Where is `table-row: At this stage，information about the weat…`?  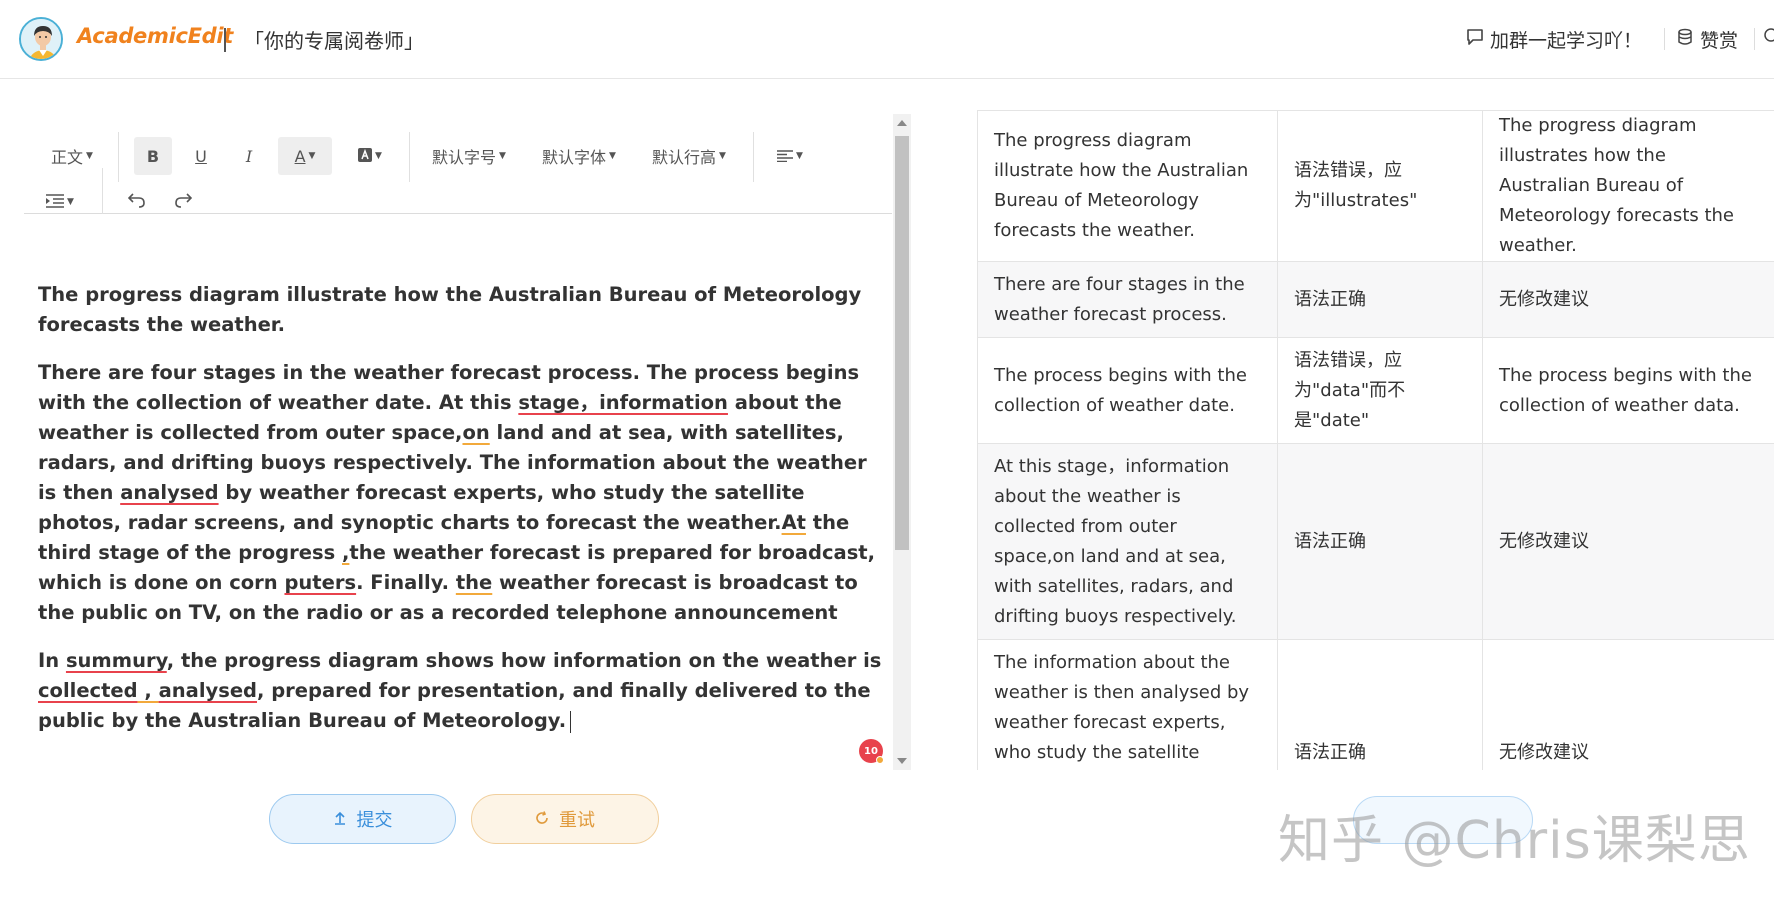 table-row: At this stage，information about the weat… is located at coordinates (1375, 541).